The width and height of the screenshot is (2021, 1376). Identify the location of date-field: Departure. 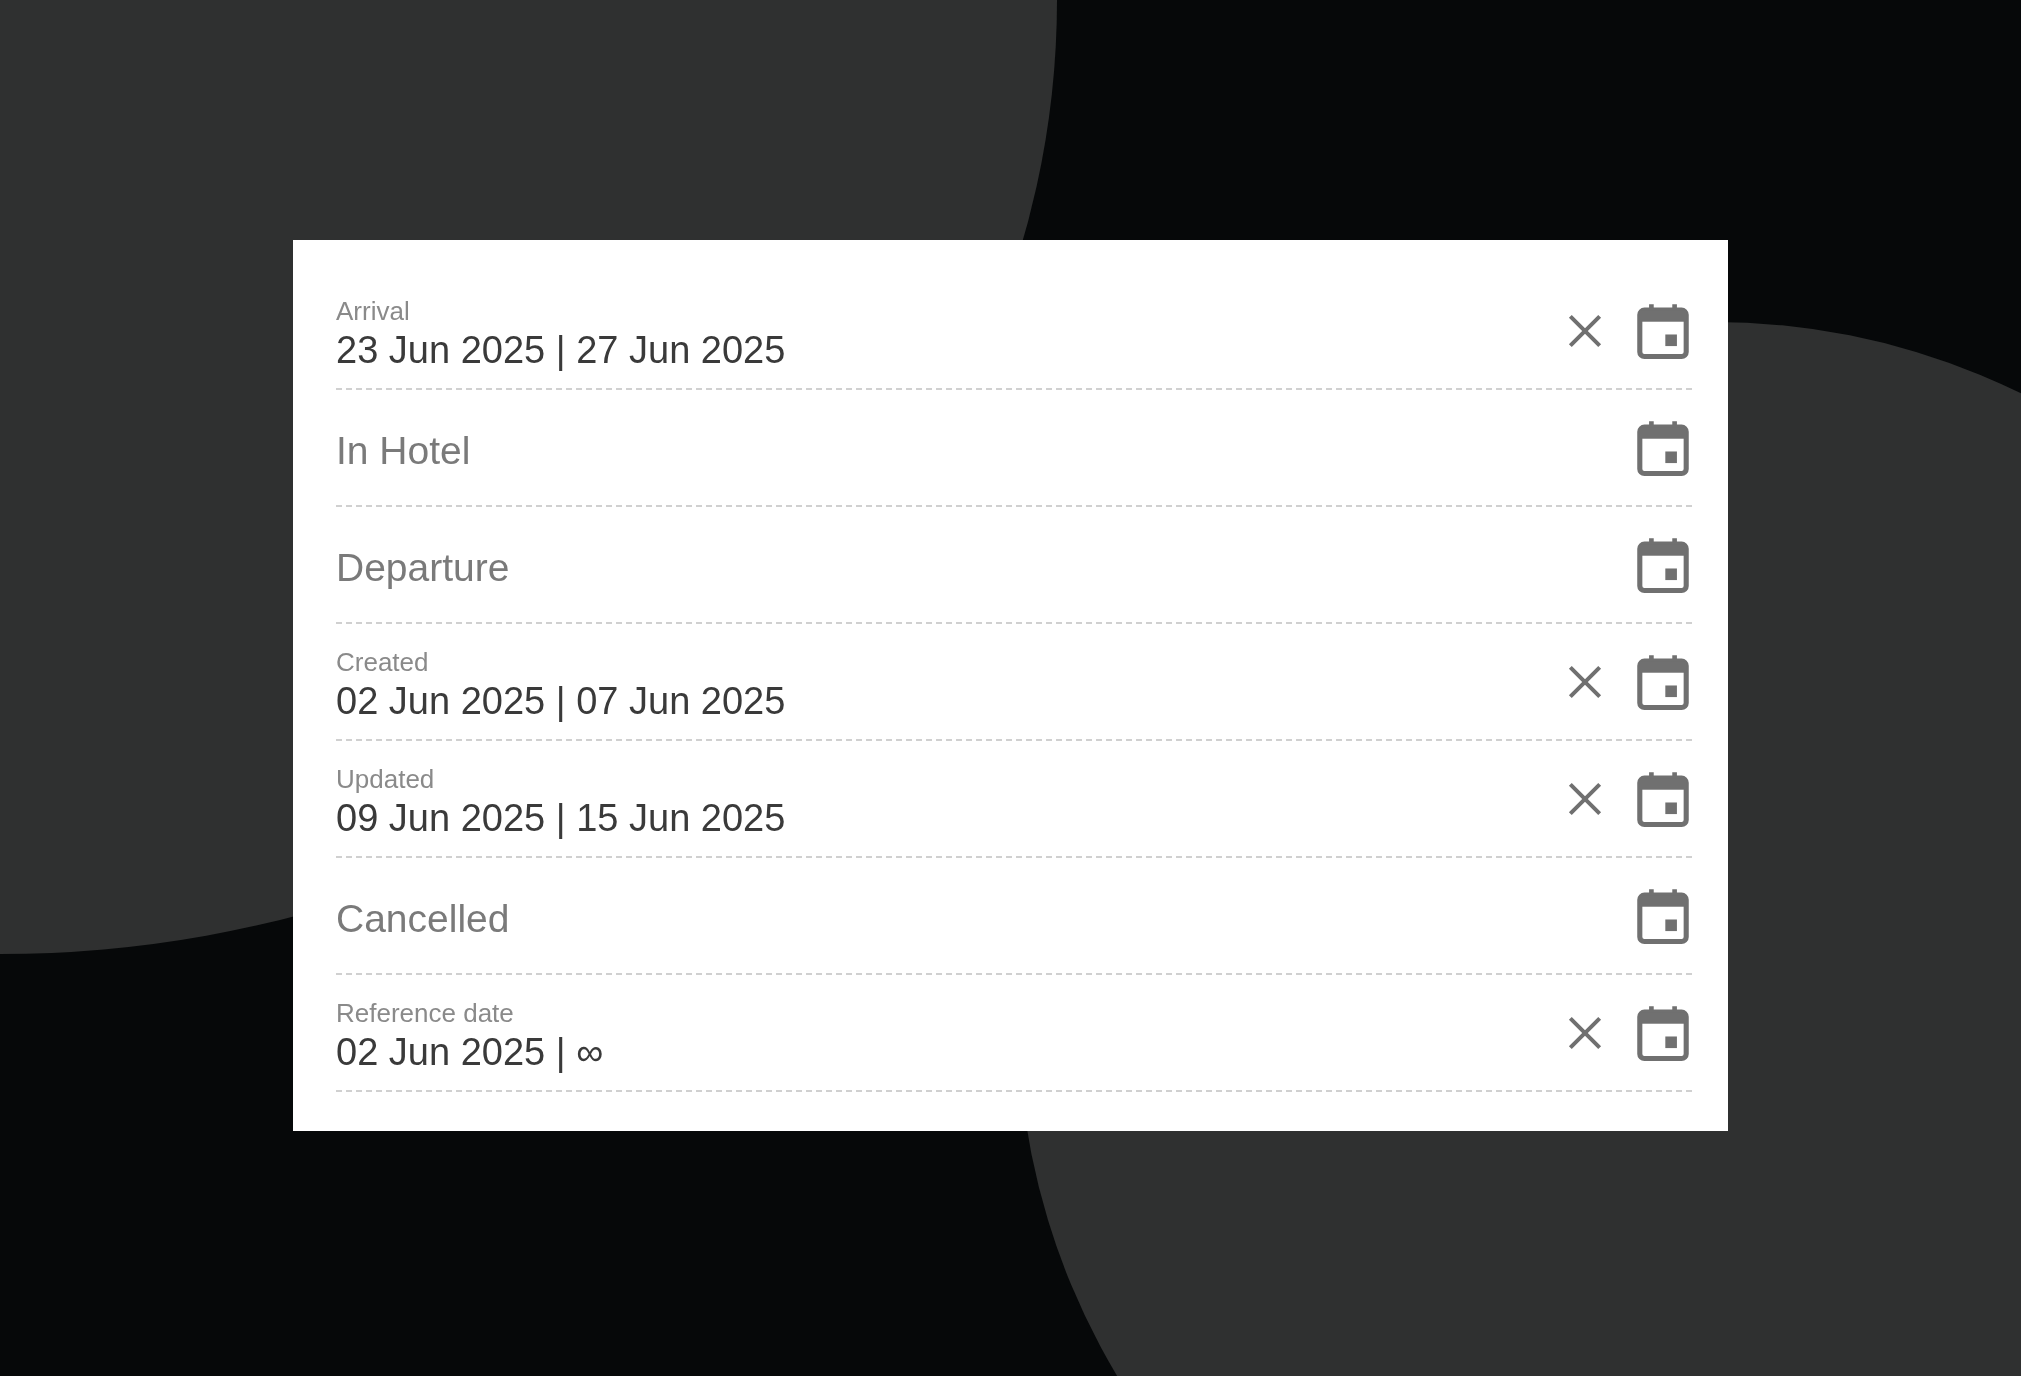
(1014, 565).